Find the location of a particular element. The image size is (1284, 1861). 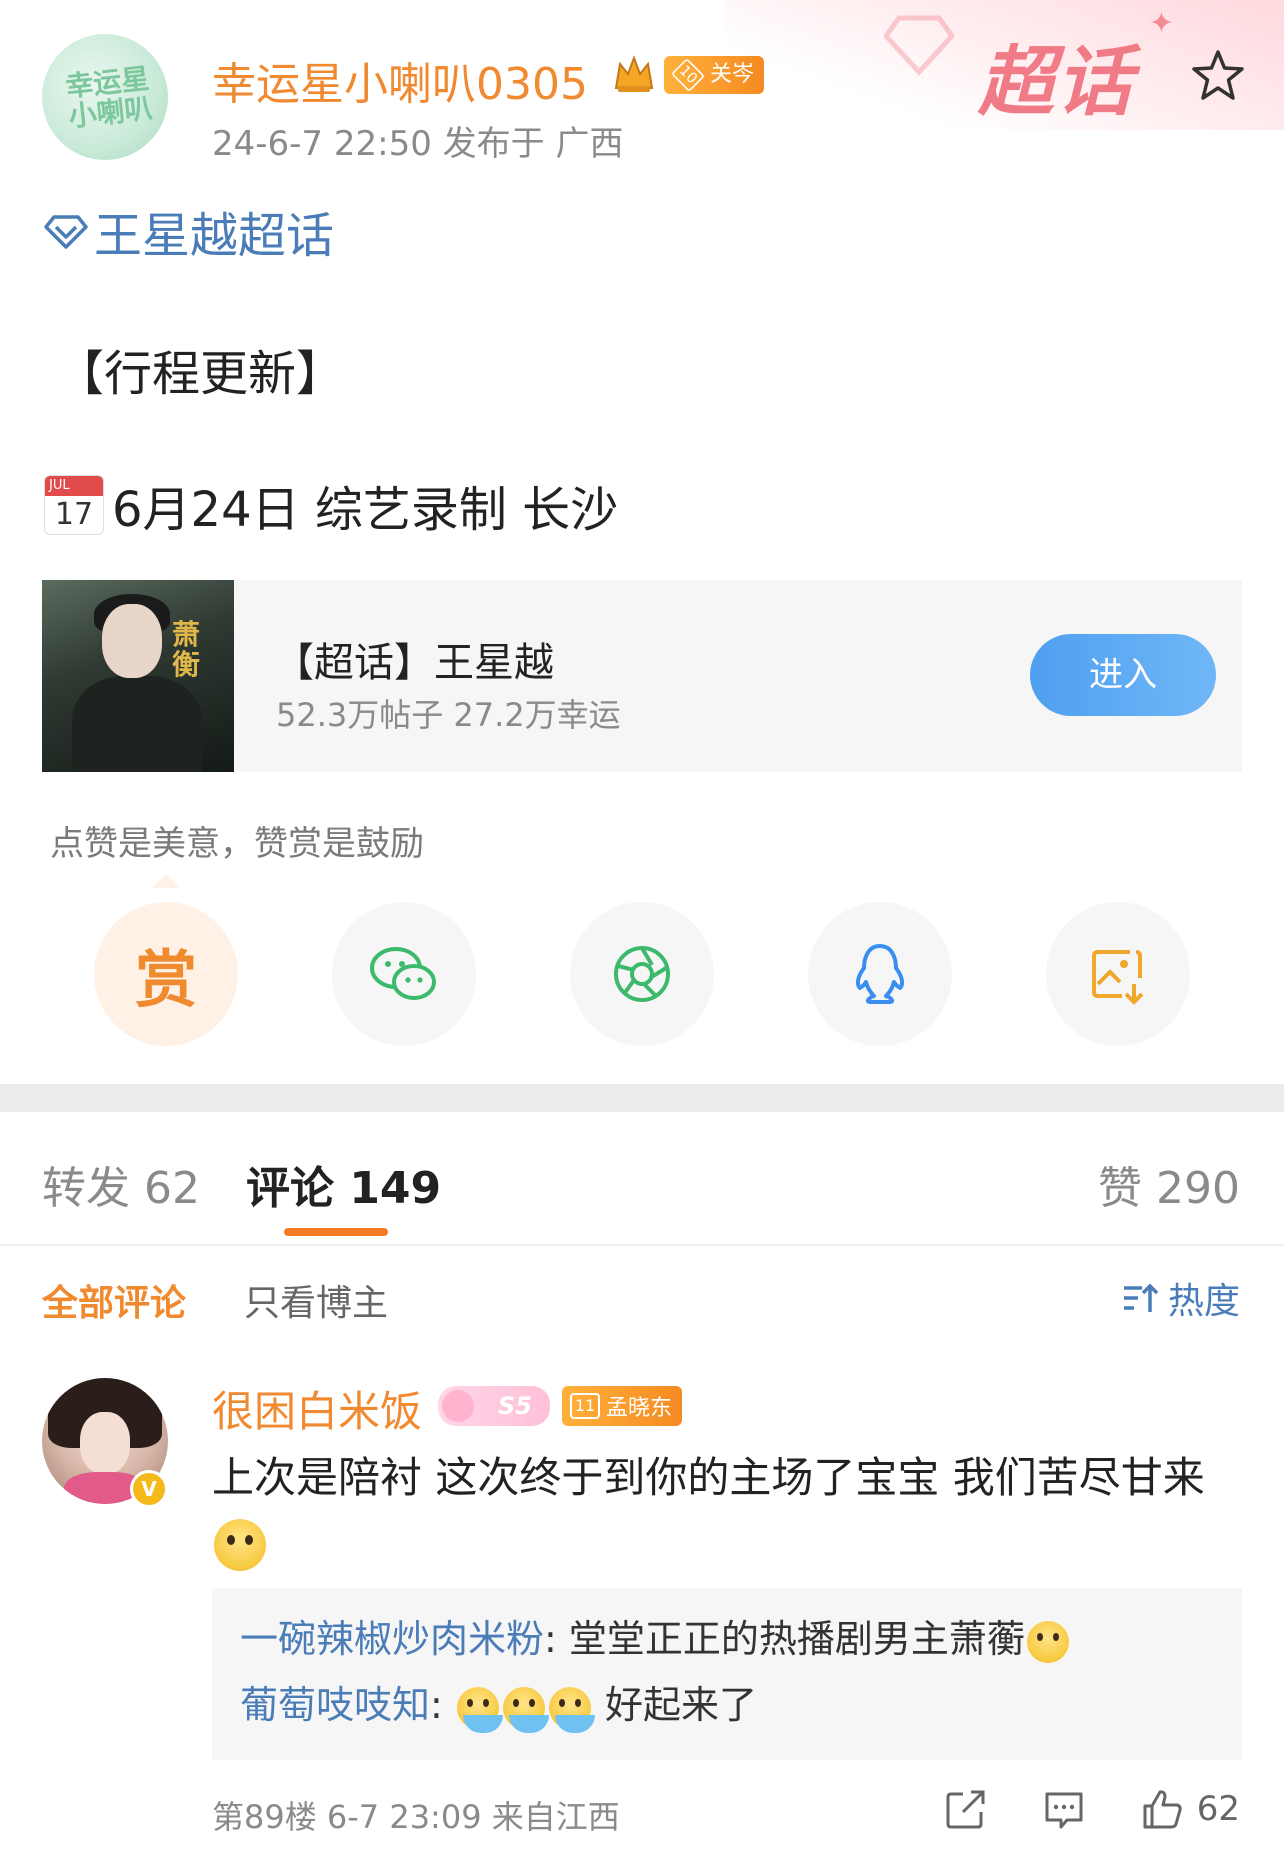

tab-likes: 赞 290 is located at coordinates (1169, 1184).